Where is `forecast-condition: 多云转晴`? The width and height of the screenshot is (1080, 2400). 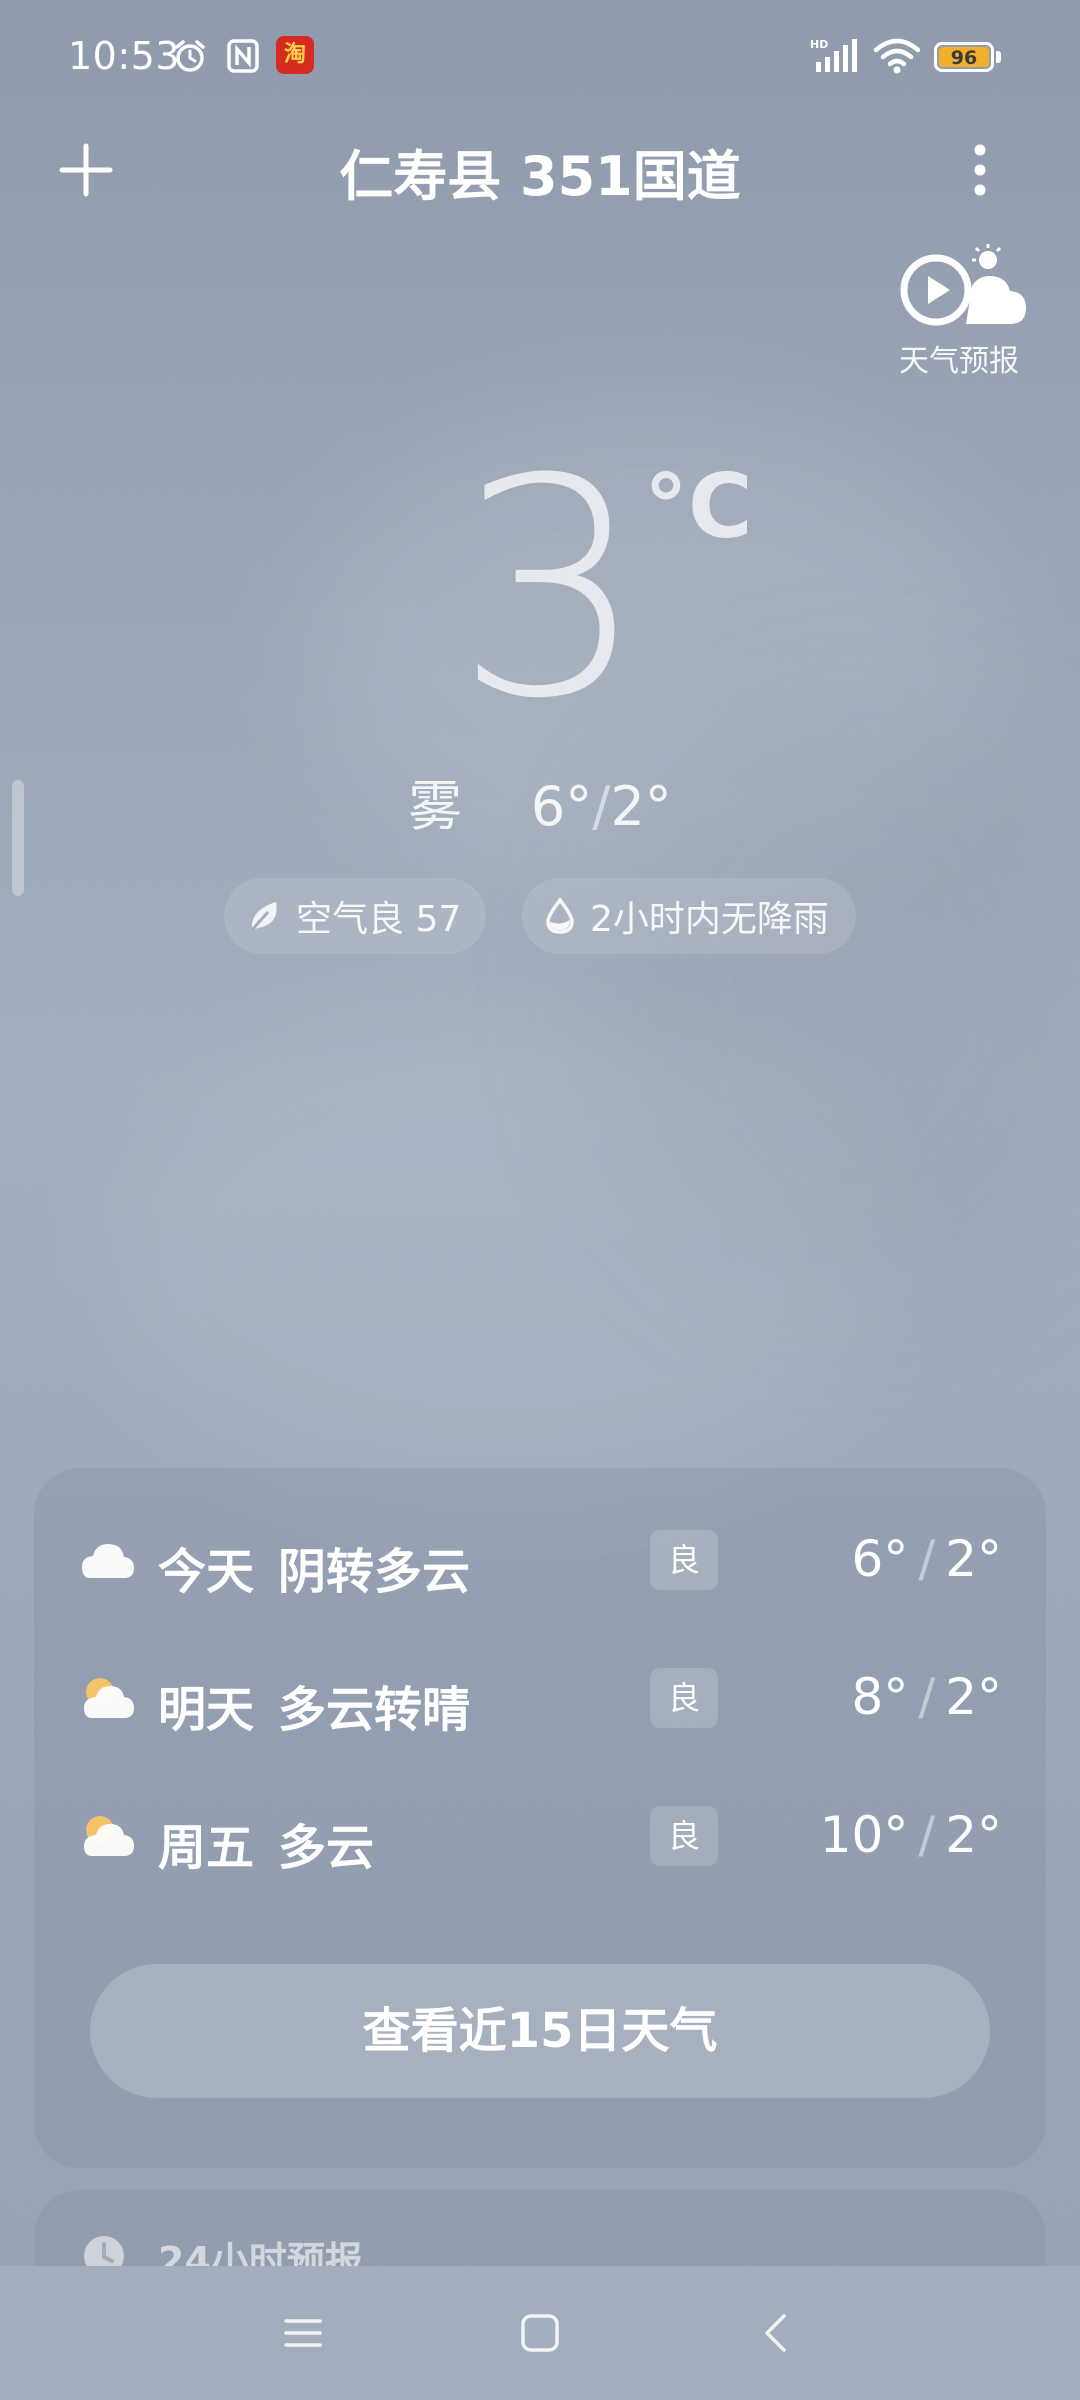
forecast-condition: 多云转晴 is located at coordinates (374, 1710).